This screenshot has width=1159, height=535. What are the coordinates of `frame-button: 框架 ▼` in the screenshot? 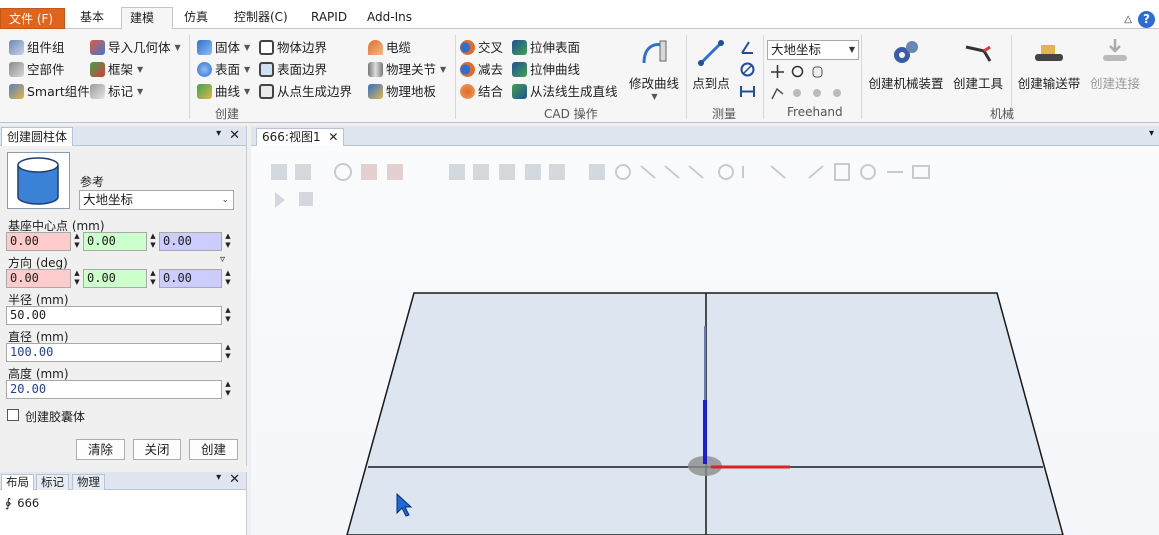 It's located at (116, 69).